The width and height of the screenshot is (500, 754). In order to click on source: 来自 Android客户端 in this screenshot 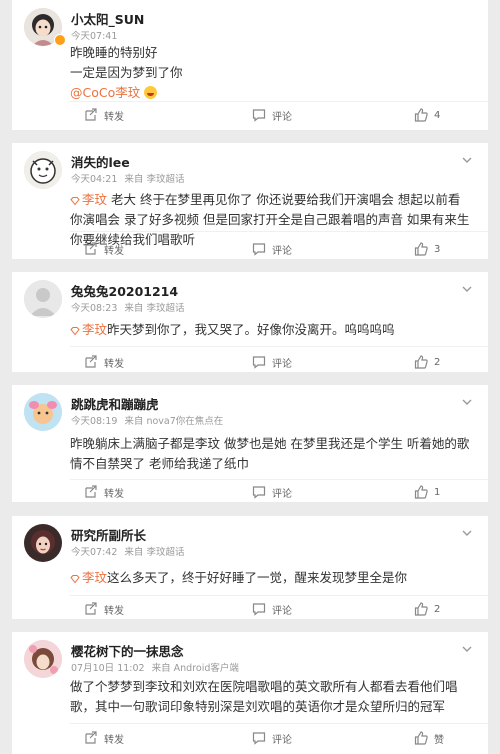, I will do `click(195, 668)`.